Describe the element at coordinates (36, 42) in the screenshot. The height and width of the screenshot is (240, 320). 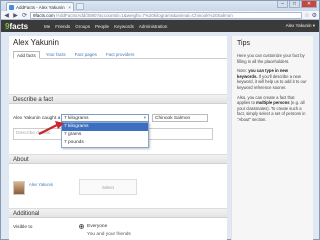
I see `page-title: Alex Yakunin` at that location.